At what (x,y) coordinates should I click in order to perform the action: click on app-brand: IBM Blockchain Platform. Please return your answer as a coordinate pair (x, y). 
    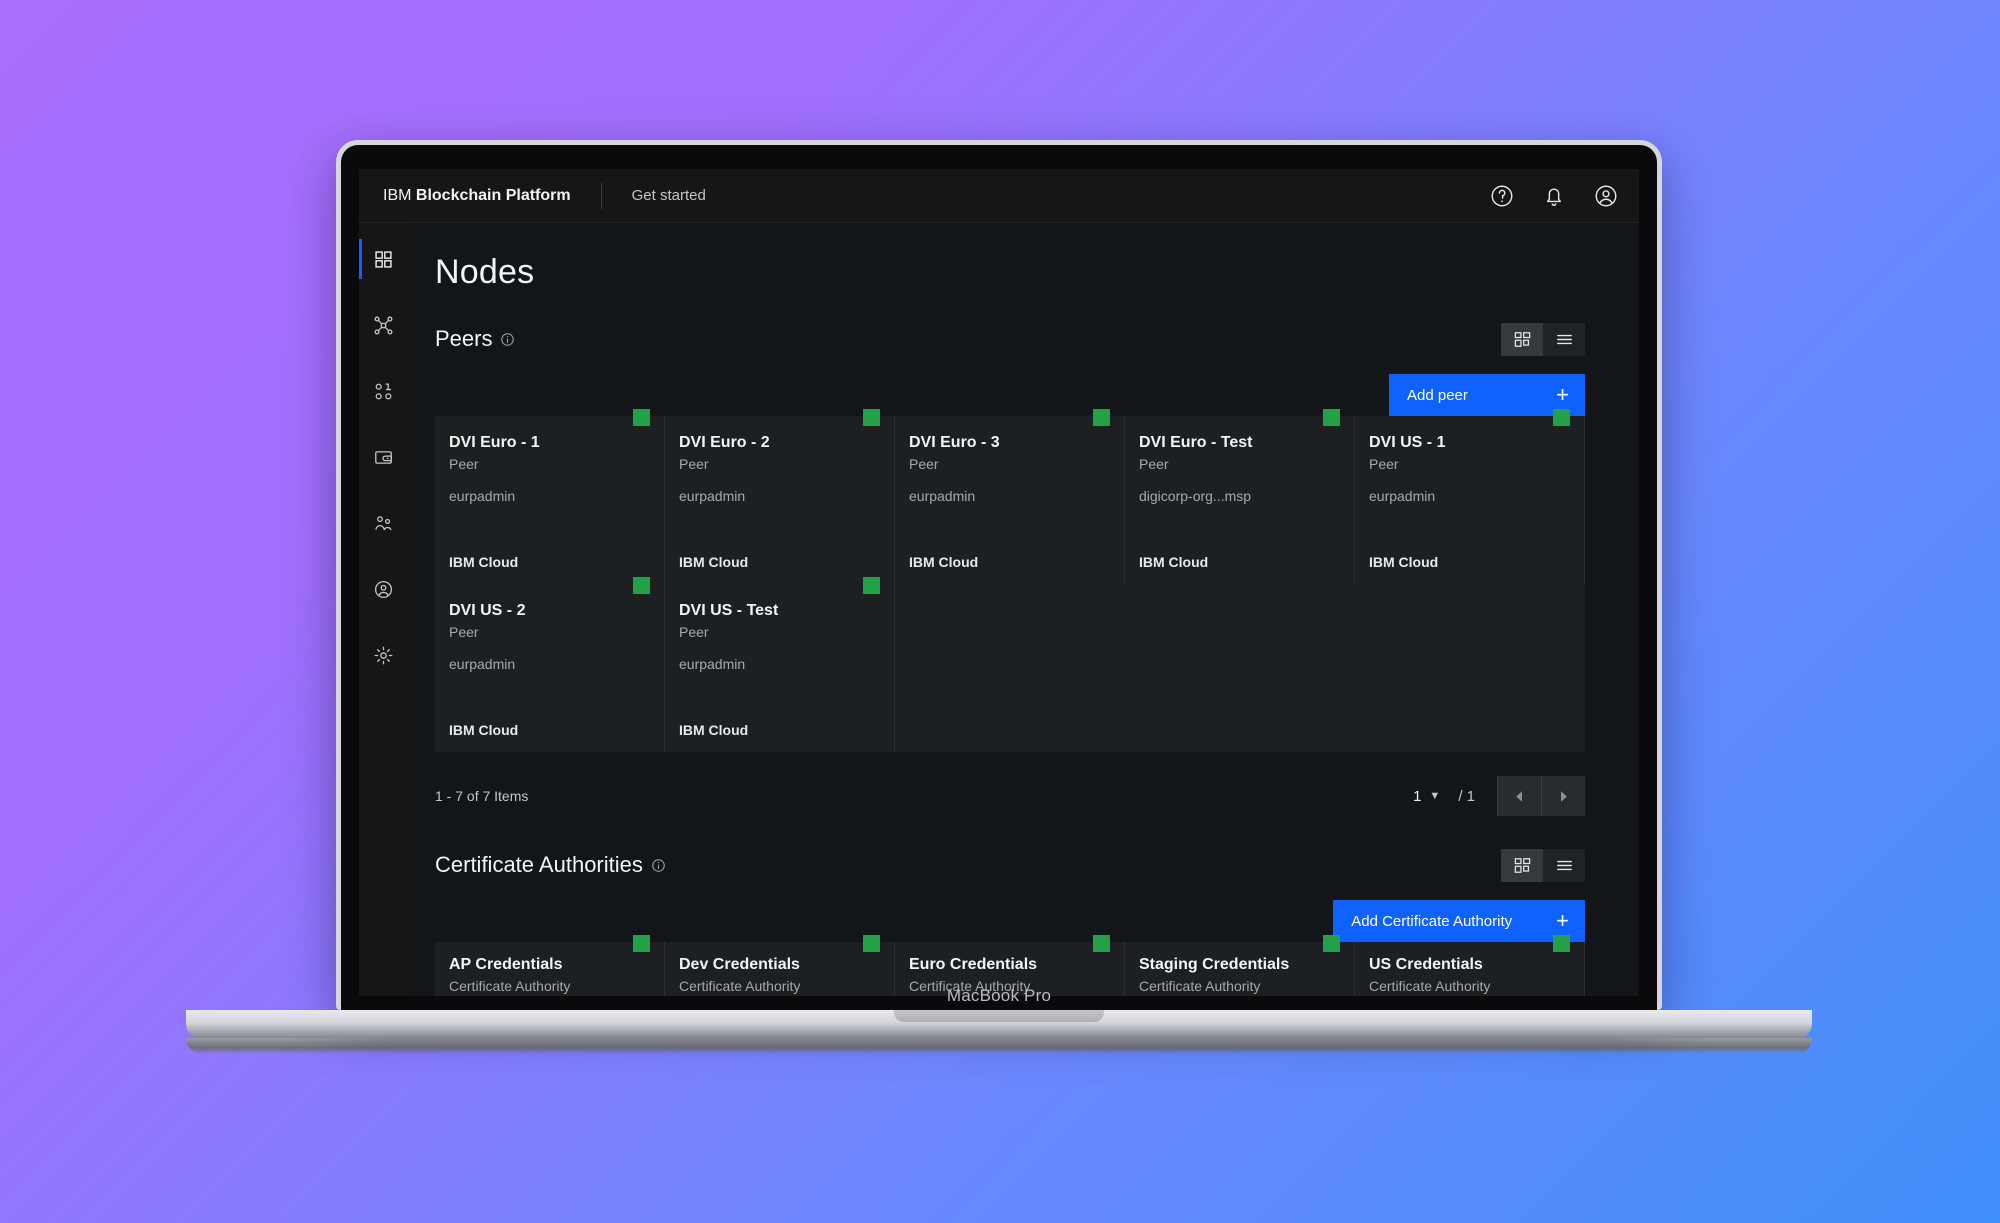
    Looking at the image, I should click on (477, 196).